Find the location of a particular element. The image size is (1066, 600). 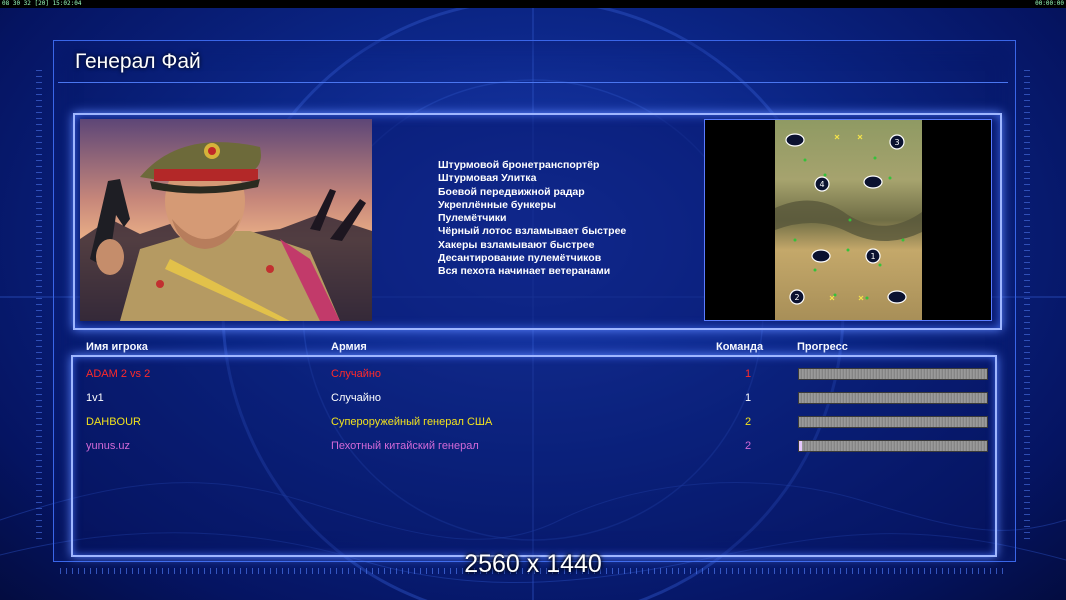

perk-item: Пулемётчики is located at coordinates (472, 218).